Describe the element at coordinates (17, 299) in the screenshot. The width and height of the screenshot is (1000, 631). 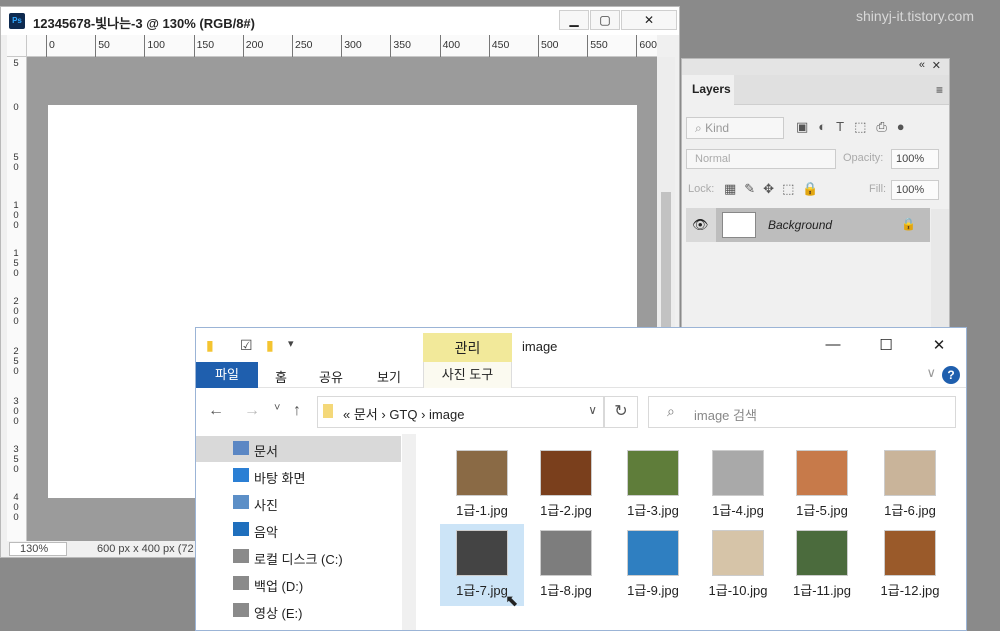
I see `vertical-ruler: 5 0 50 100 150 200 250 300 350 400` at that location.